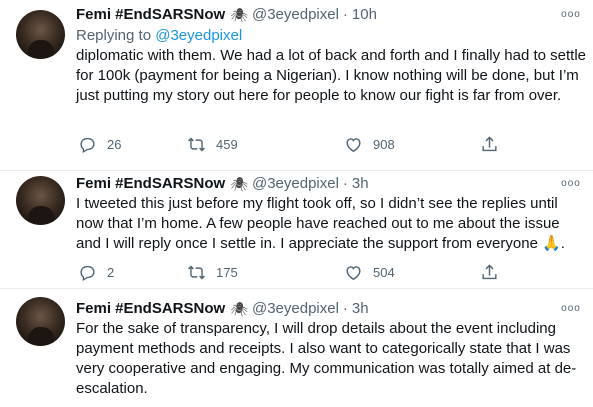 The width and height of the screenshot is (593, 407). I want to click on like-count: 908, so click(384, 144).